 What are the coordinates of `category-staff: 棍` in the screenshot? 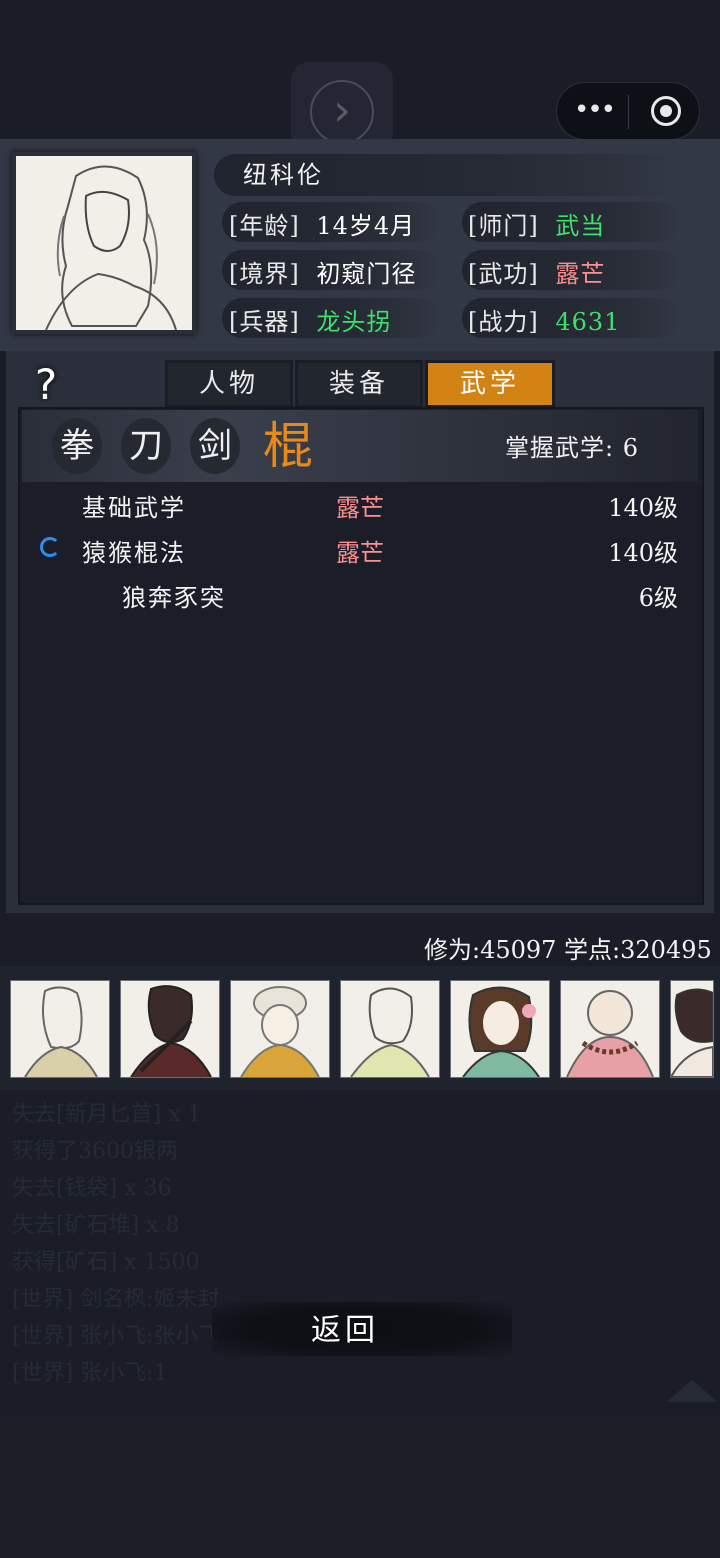 It's located at (288, 446).